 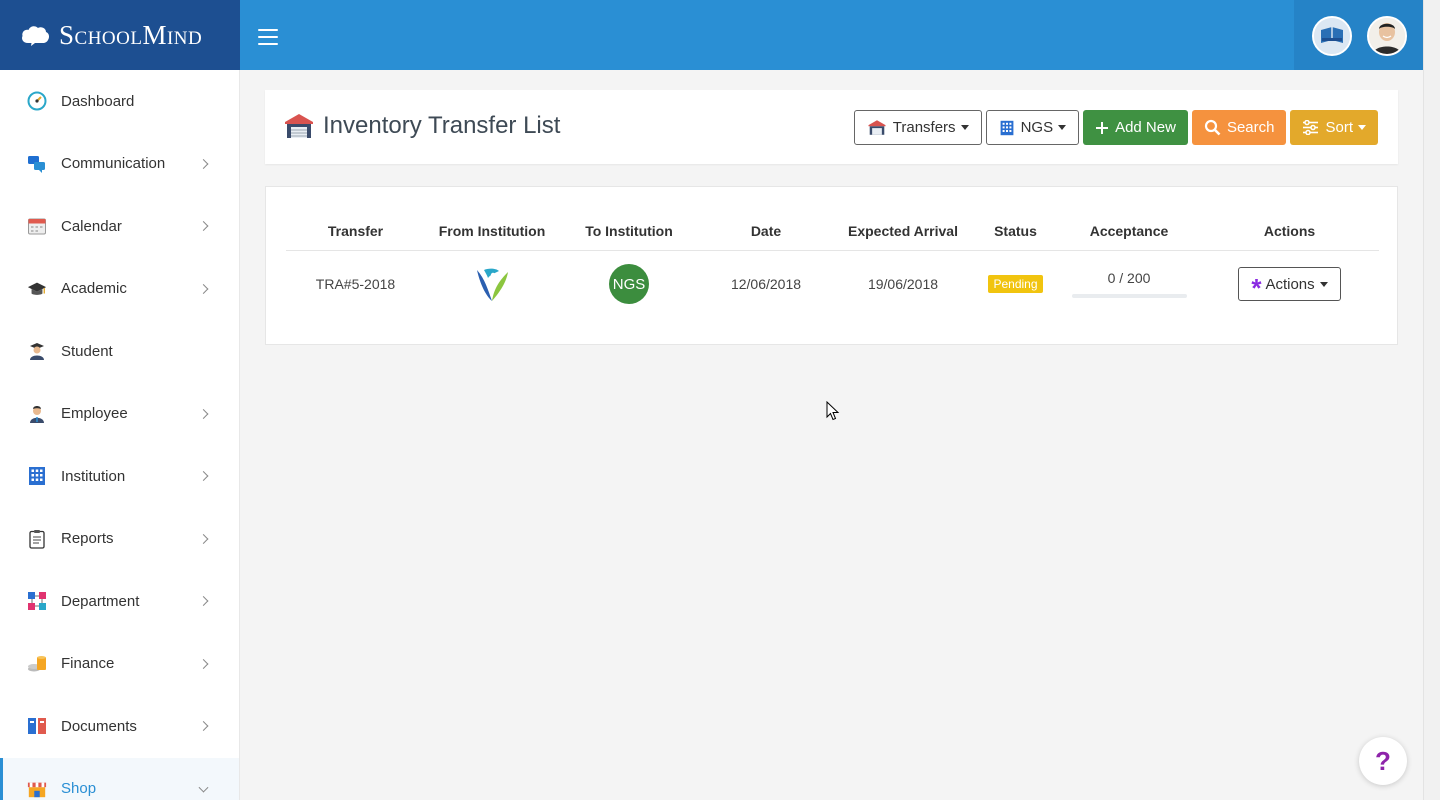 I want to click on toolbar: Transfers NGS Add New Search Sort, so click(x=1114, y=127).